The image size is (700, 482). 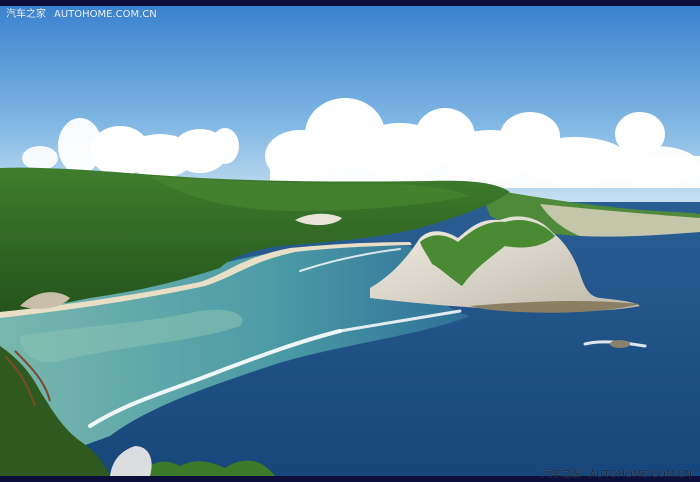 I want to click on watermark-top: 汽车之家 AUTOHOME.COM.CN, so click(x=81, y=12).